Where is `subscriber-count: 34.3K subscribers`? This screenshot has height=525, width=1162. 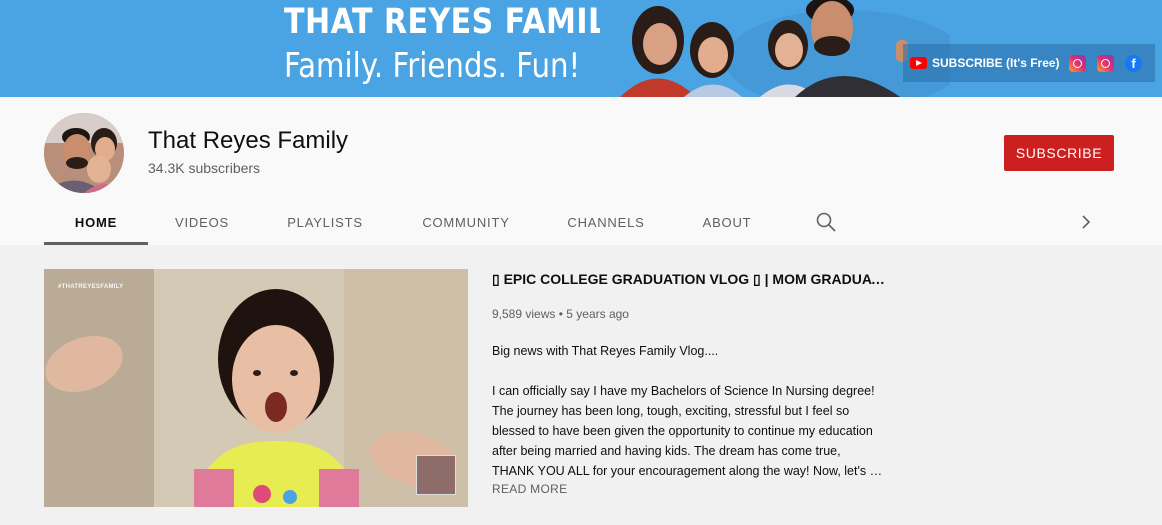
subscriber-count: 34.3K subscribers is located at coordinates (204, 168).